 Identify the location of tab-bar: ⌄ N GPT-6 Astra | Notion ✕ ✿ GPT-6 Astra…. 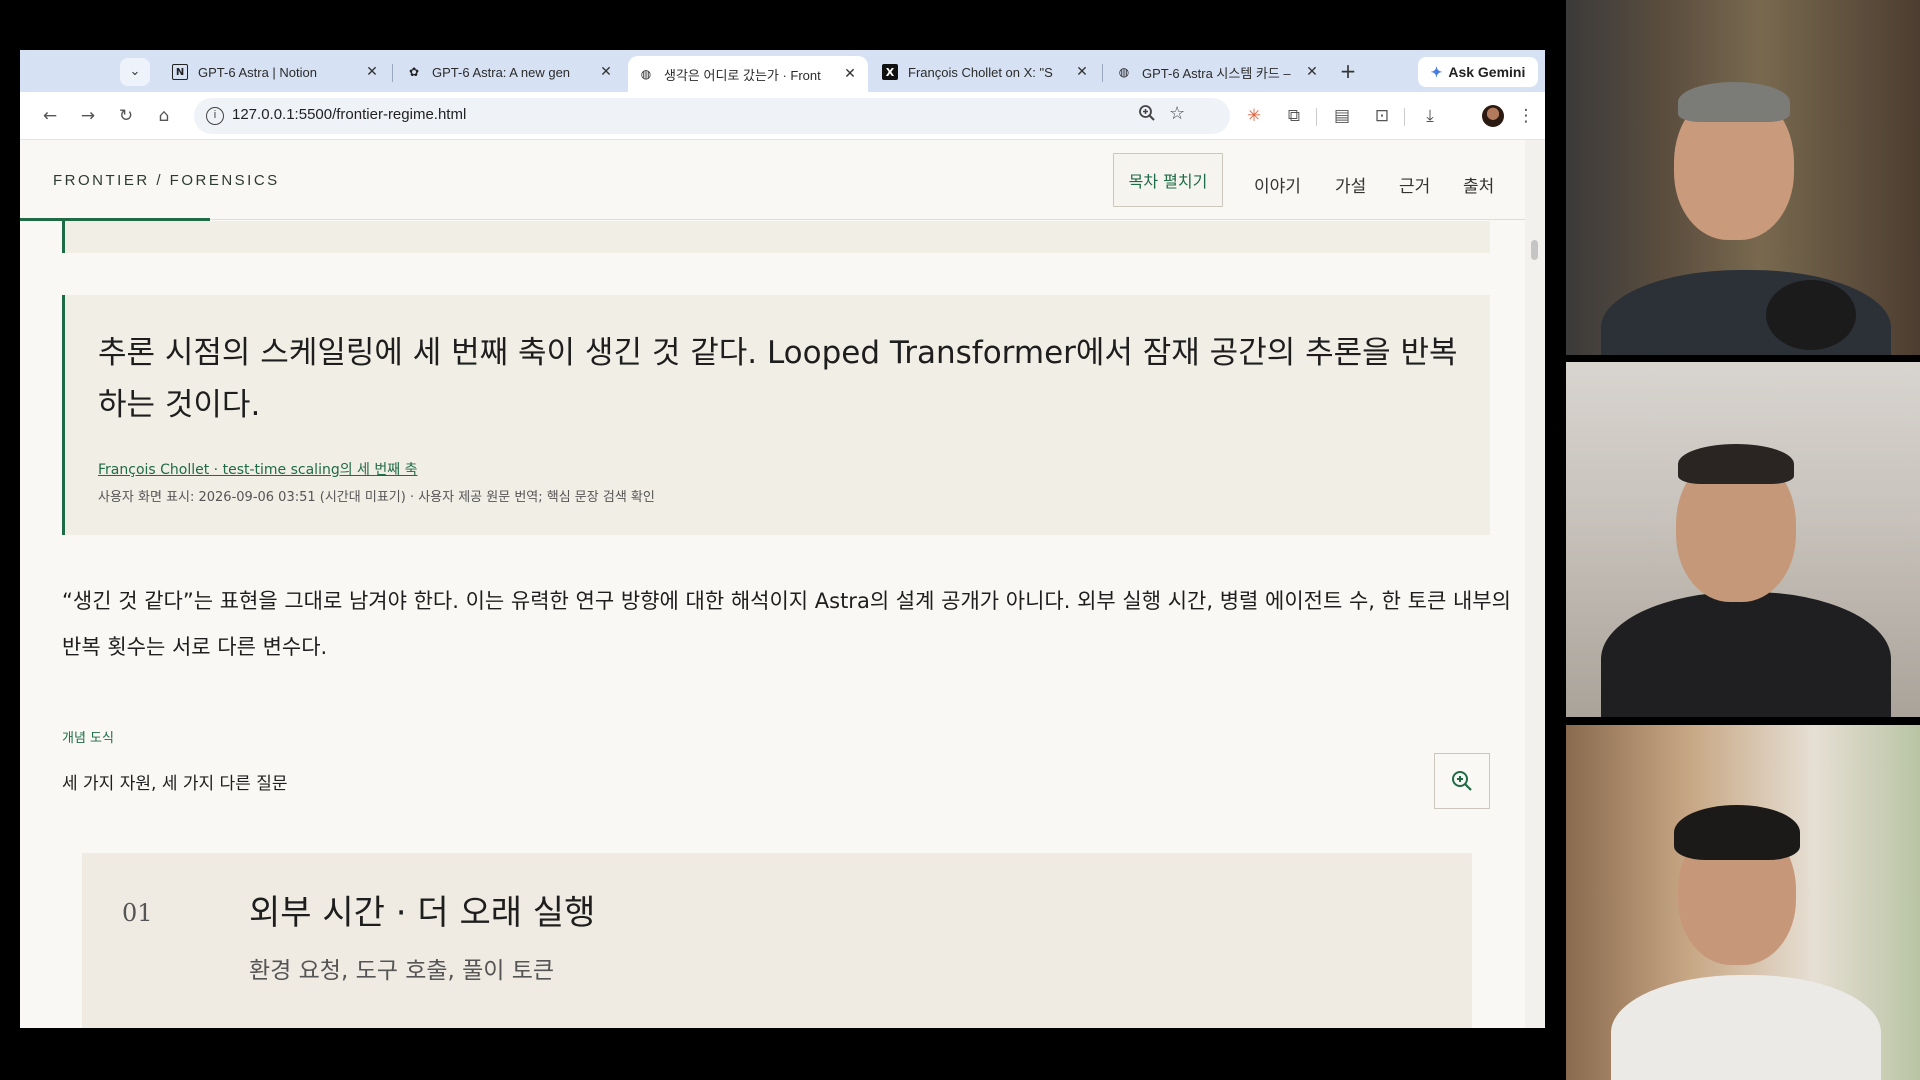
(782, 71).